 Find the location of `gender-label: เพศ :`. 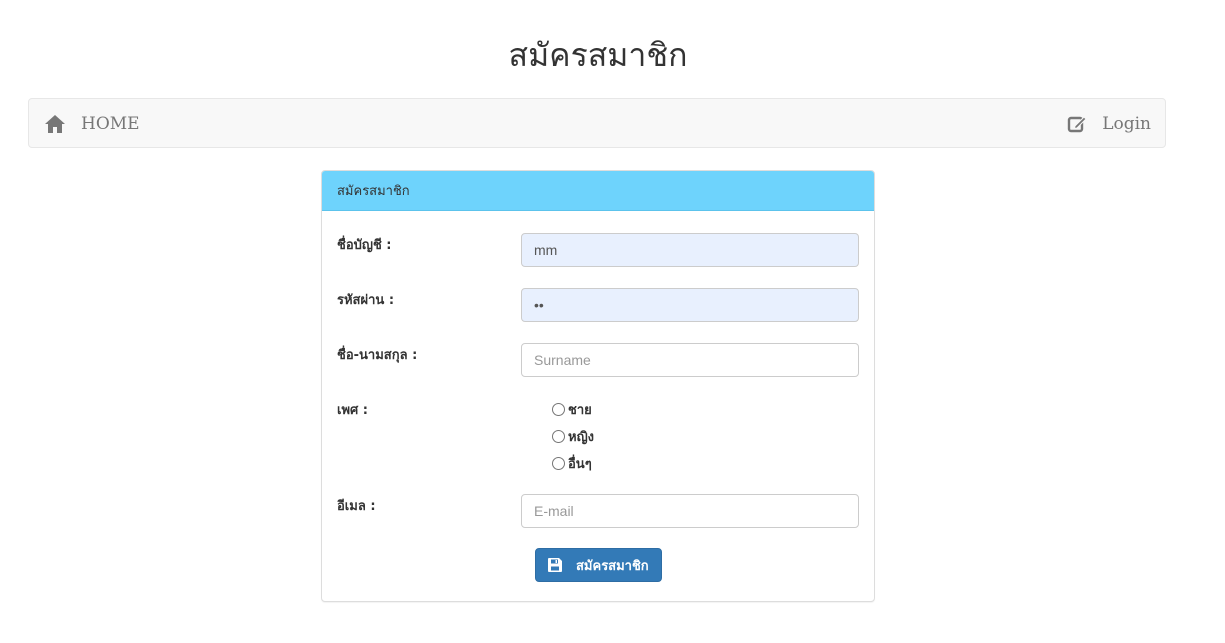

gender-label: เพศ : is located at coordinates (352, 410).